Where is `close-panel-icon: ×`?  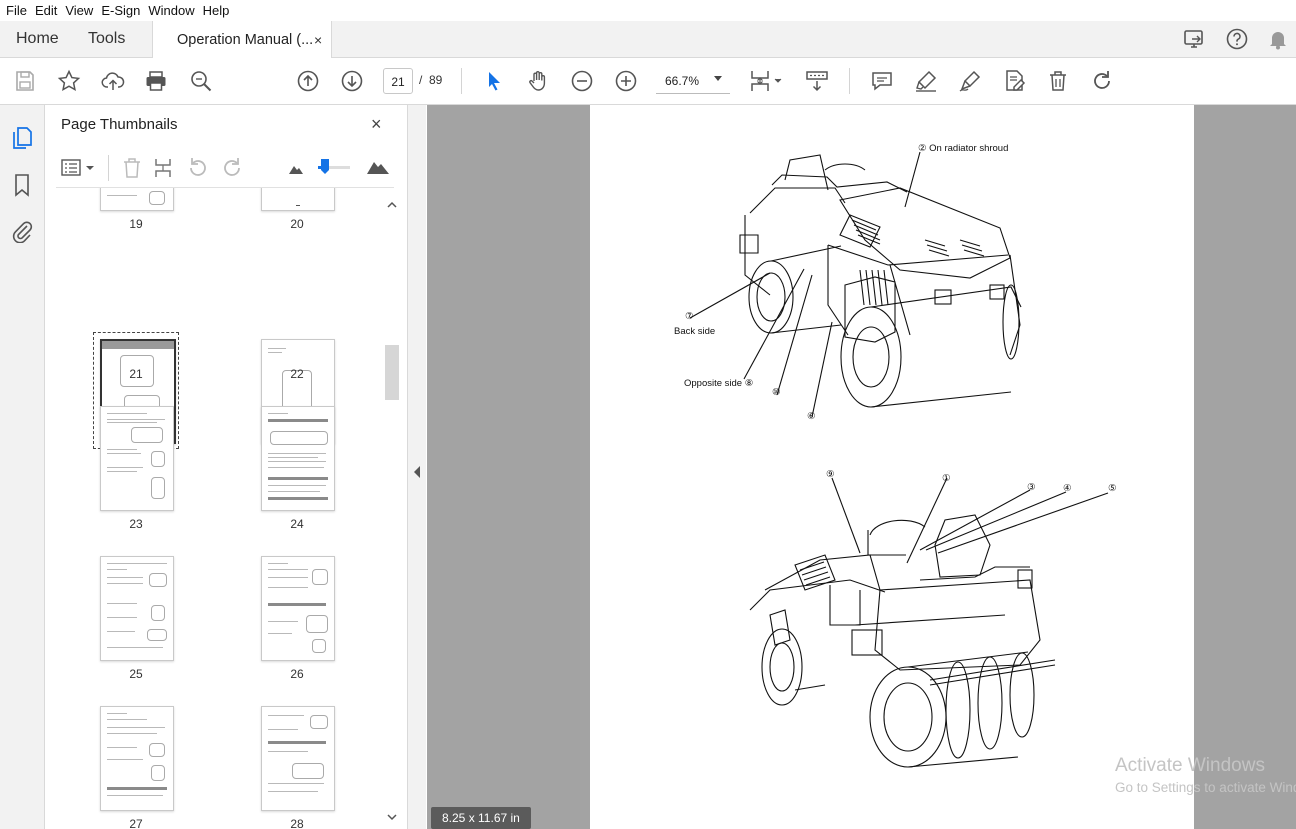
close-panel-icon: × is located at coordinates (376, 124).